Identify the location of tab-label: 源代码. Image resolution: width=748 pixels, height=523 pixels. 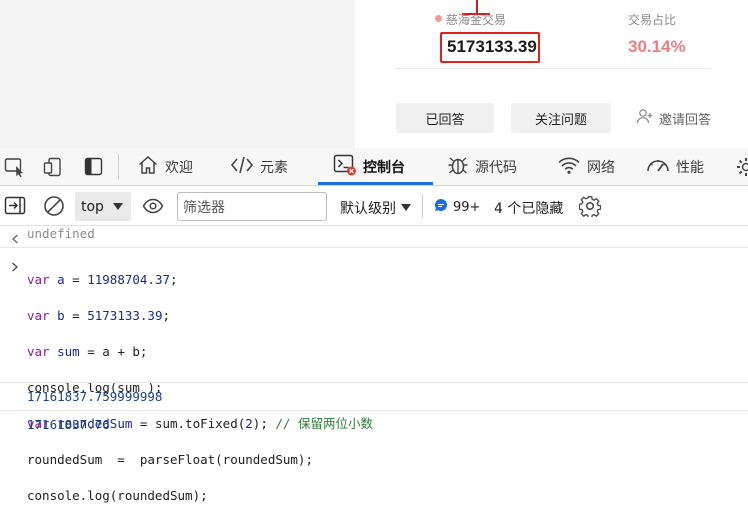
(496, 167).